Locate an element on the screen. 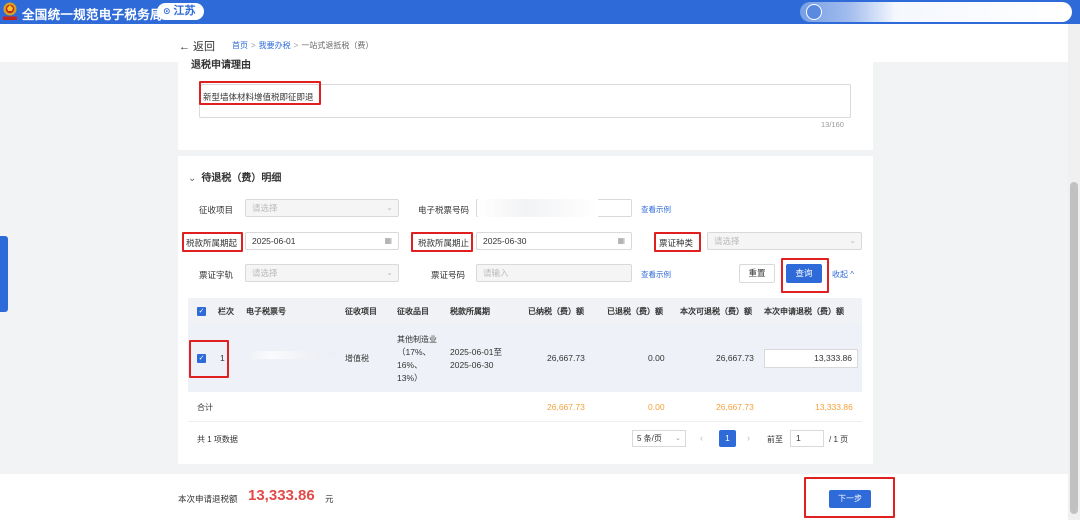  refund-reason-card: 退税申请理由 新型墙体材料增值税即征即退 13/160 is located at coordinates (525, 105).